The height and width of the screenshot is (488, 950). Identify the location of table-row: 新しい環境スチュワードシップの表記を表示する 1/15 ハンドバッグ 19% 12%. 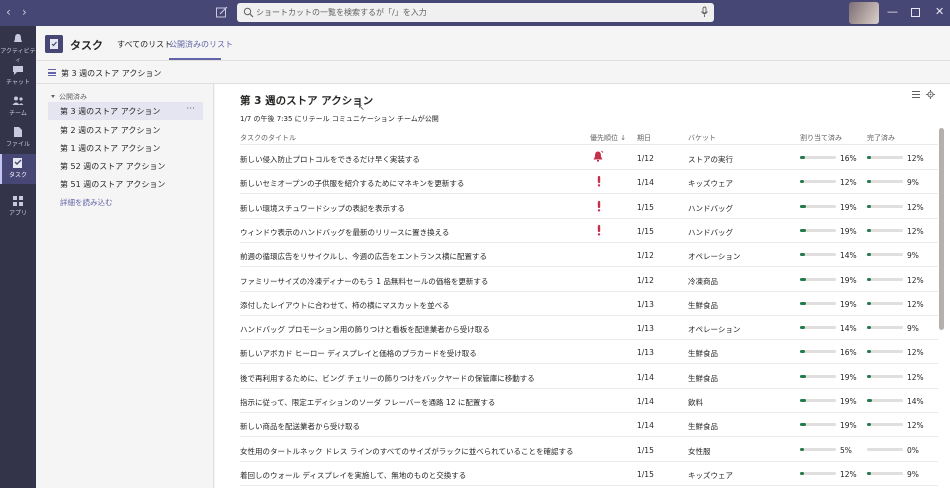
(589, 207).